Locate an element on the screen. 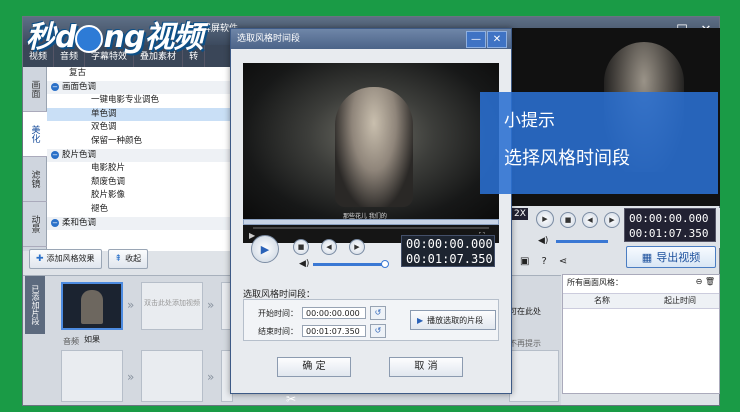 This screenshot has width=740, height=412. style-list-panel: 所有画面风格： ⊖ 🗑 名称 起止时间 is located at coordinates (641, 334).